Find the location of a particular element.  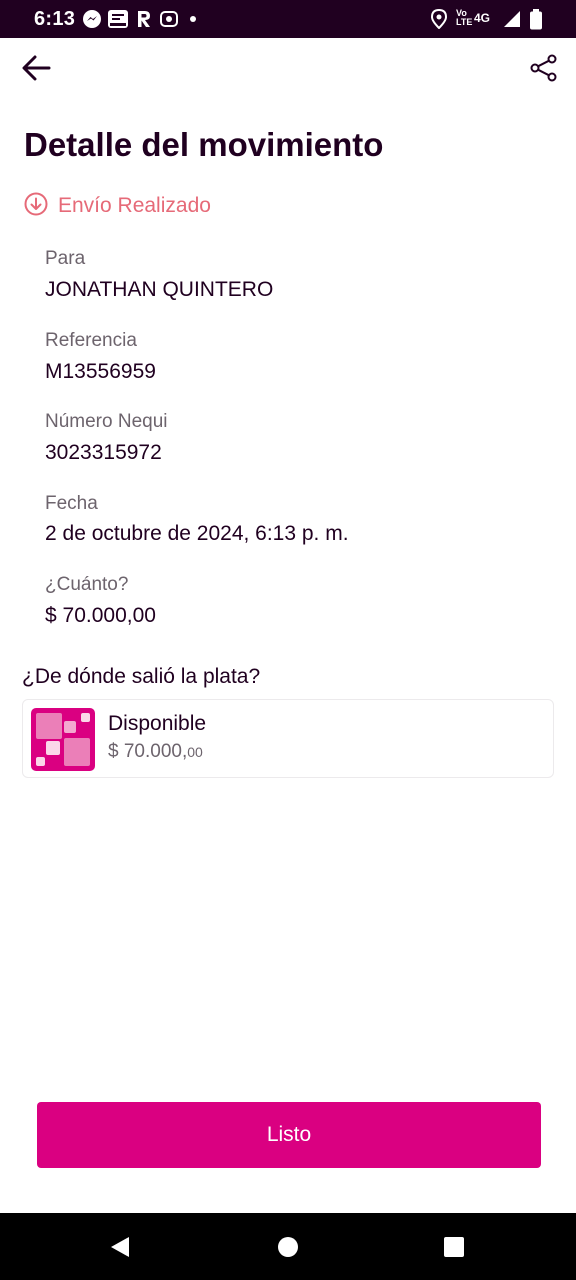

nequi-number-value: 3023315972 is located at coordinates (103, 452).